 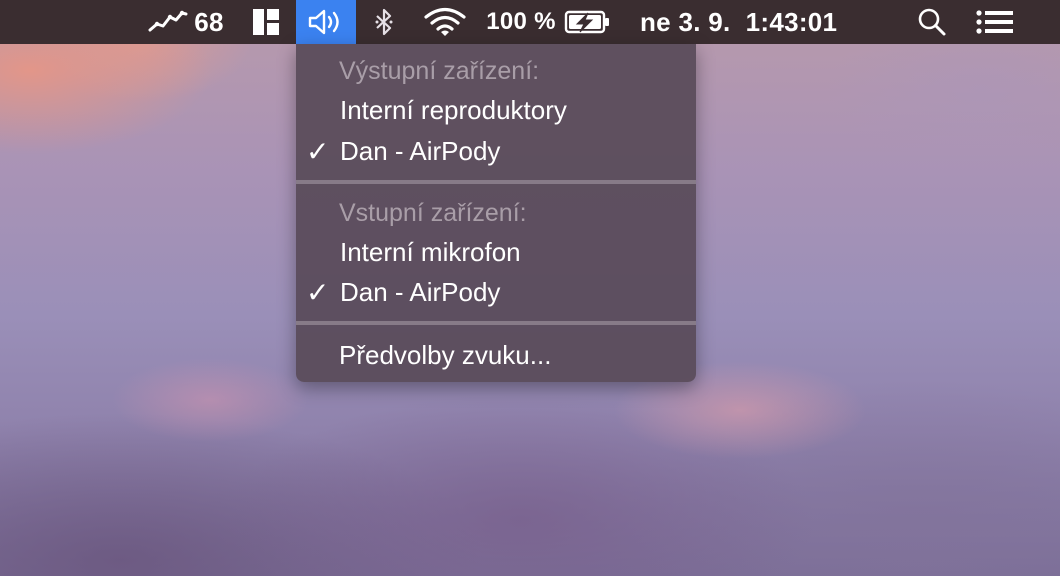 I want to click on wifi-icon, so click(x=445, y=21).